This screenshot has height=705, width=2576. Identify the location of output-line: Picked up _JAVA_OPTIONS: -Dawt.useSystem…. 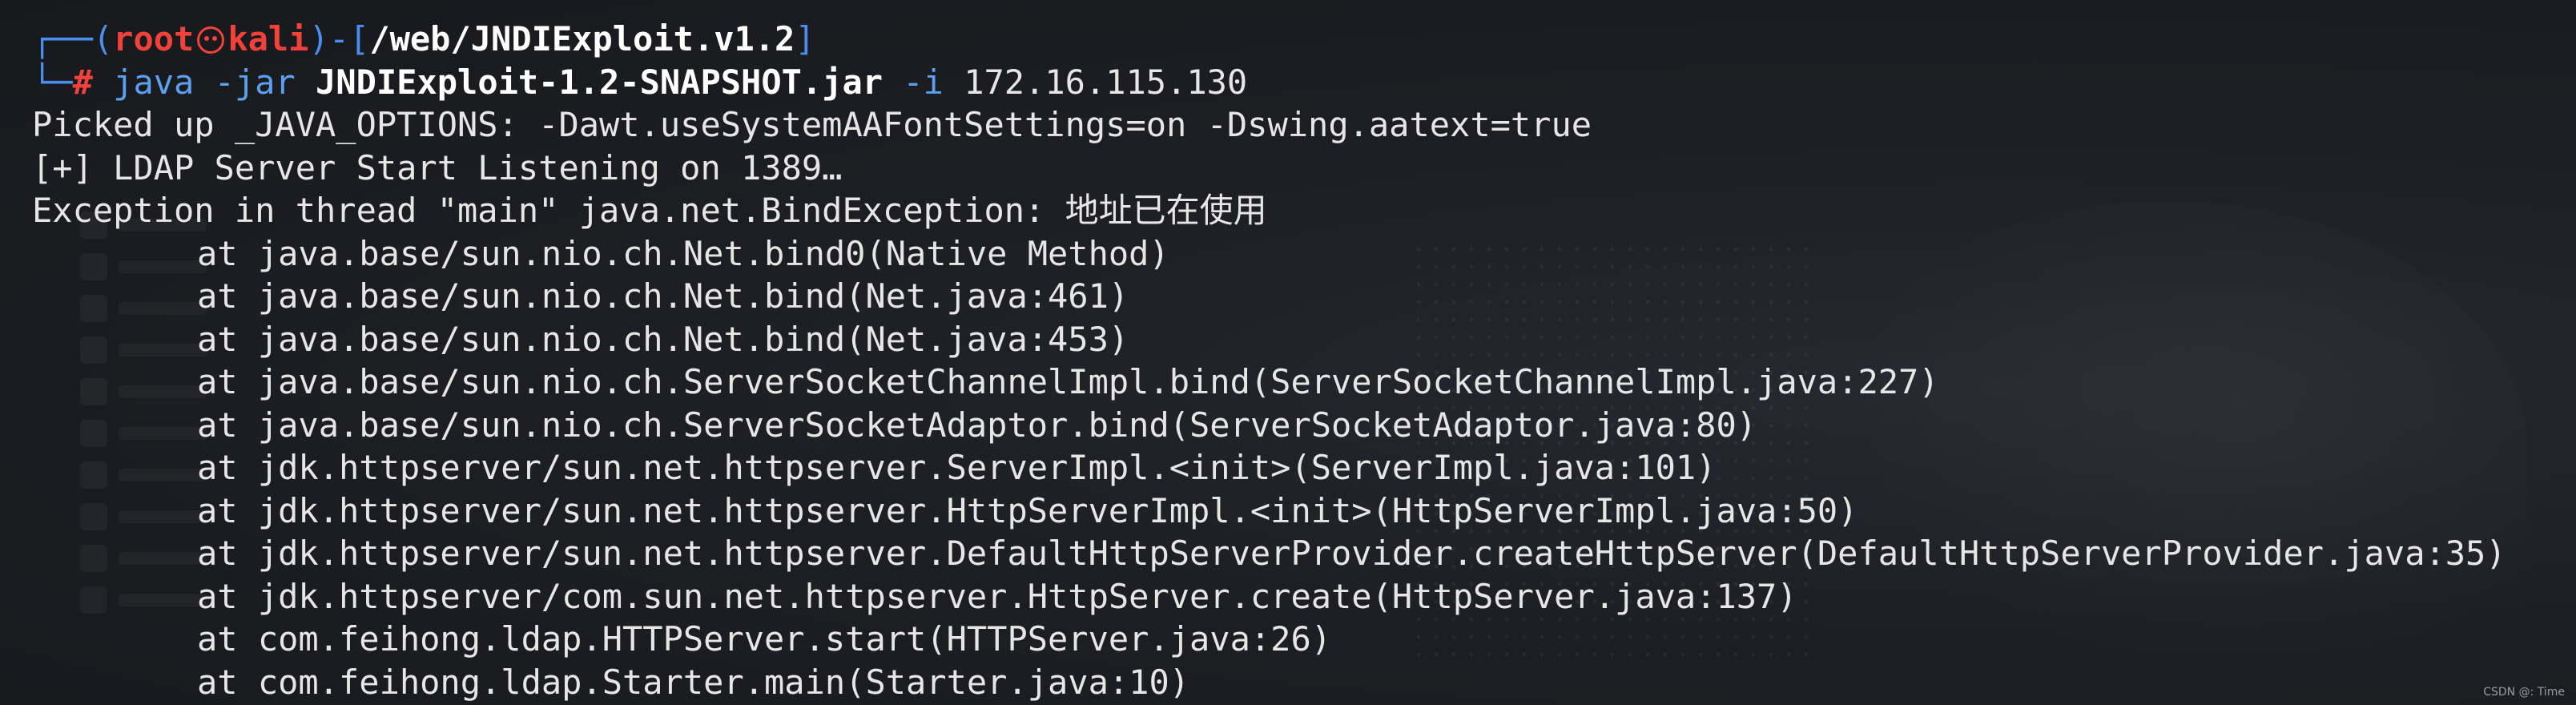
(812, 125).